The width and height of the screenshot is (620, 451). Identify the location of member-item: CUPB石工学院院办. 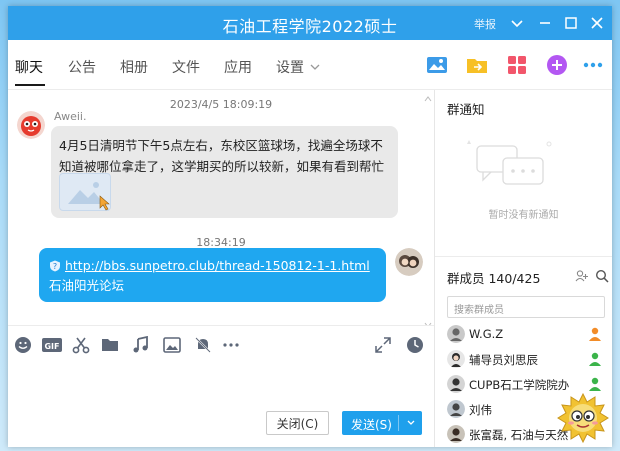
(527, 384).